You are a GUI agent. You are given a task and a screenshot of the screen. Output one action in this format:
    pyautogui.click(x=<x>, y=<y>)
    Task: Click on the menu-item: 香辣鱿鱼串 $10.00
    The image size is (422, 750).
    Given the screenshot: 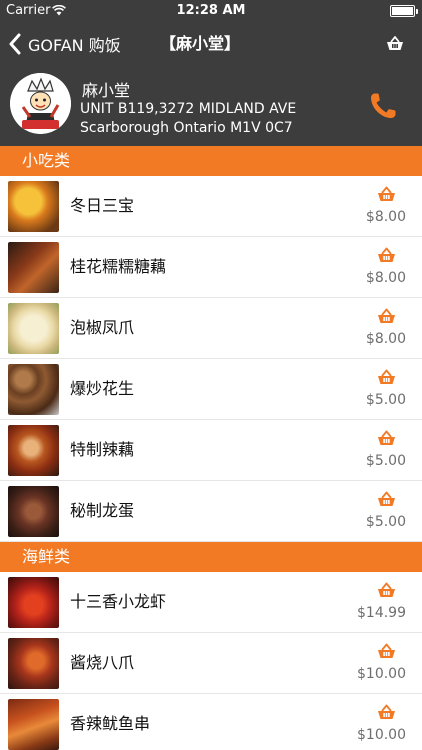 What is the action you would take?
    pyautogui.click(x=211, y=722)
    